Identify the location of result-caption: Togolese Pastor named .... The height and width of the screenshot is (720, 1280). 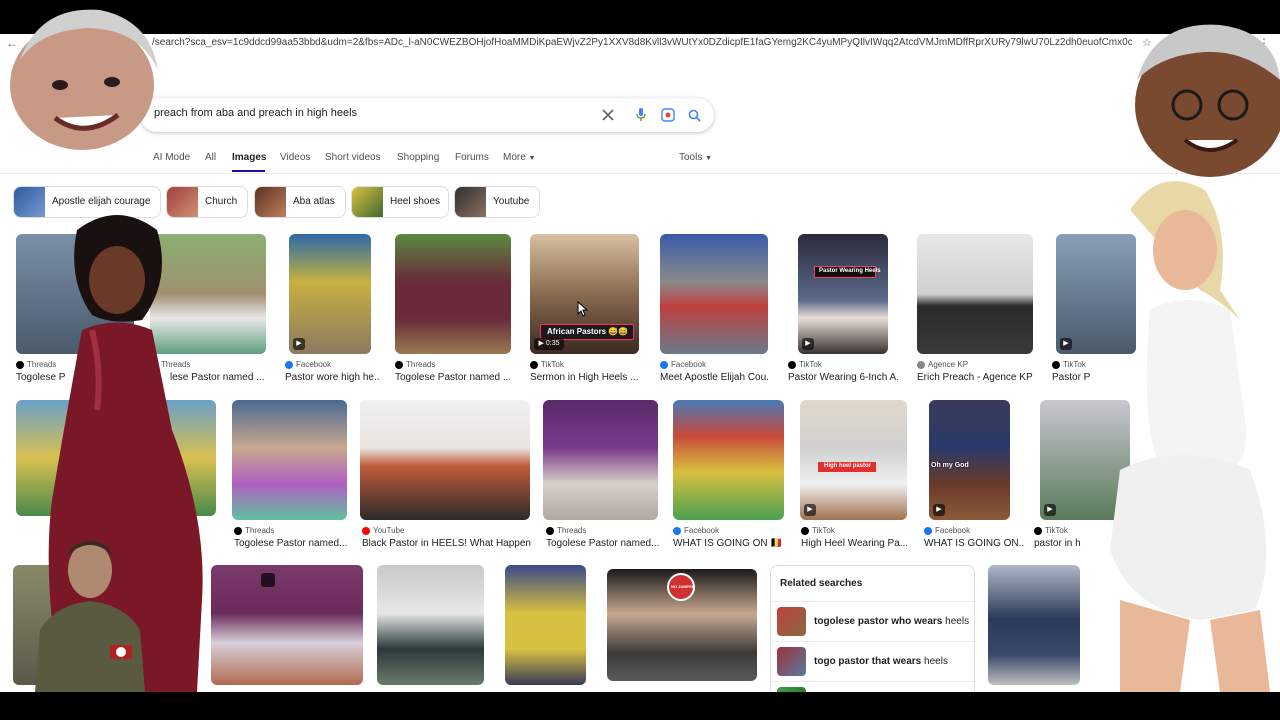
(452, 377).